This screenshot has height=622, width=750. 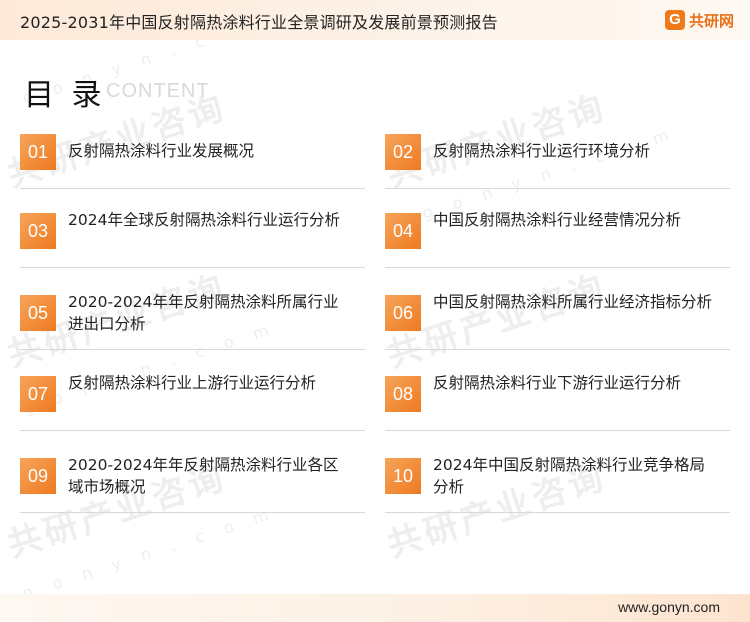 I want to click on header-bar: 2025-2031年中国反射隔热涂料行业全景调研及发展前景预测报告 G 共研网, so click(x=375, y=20).